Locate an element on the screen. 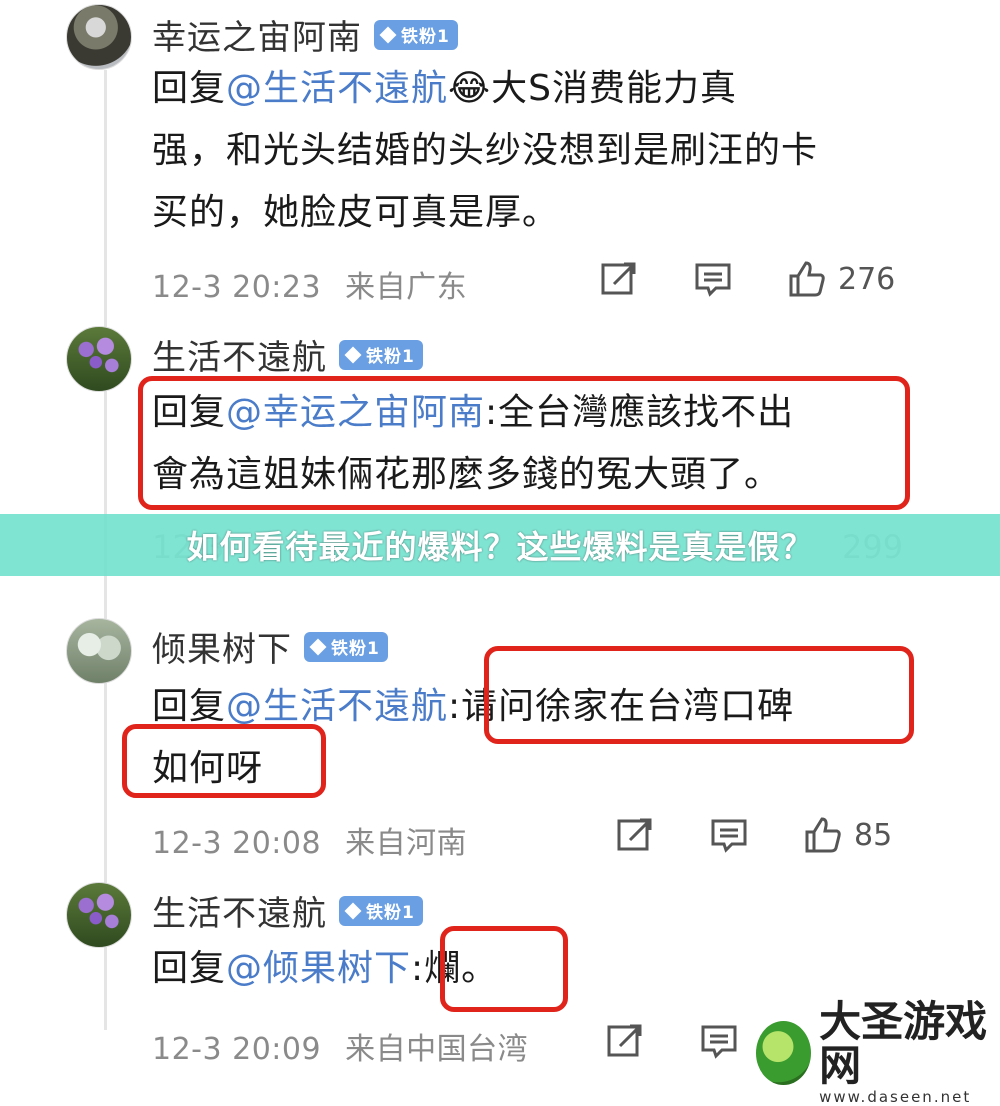 The image size is (1000, 1106). comment-meta: 12-3 20:09 来自中国台湾 is located at coordinates (340, 1046).